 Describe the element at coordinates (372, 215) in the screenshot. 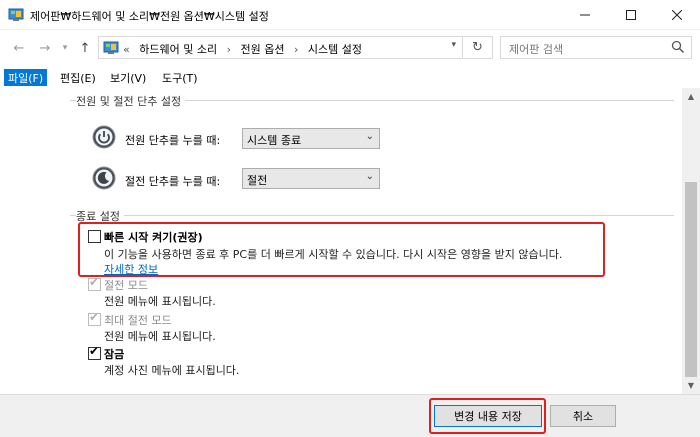

I see `group-divider` at that location.